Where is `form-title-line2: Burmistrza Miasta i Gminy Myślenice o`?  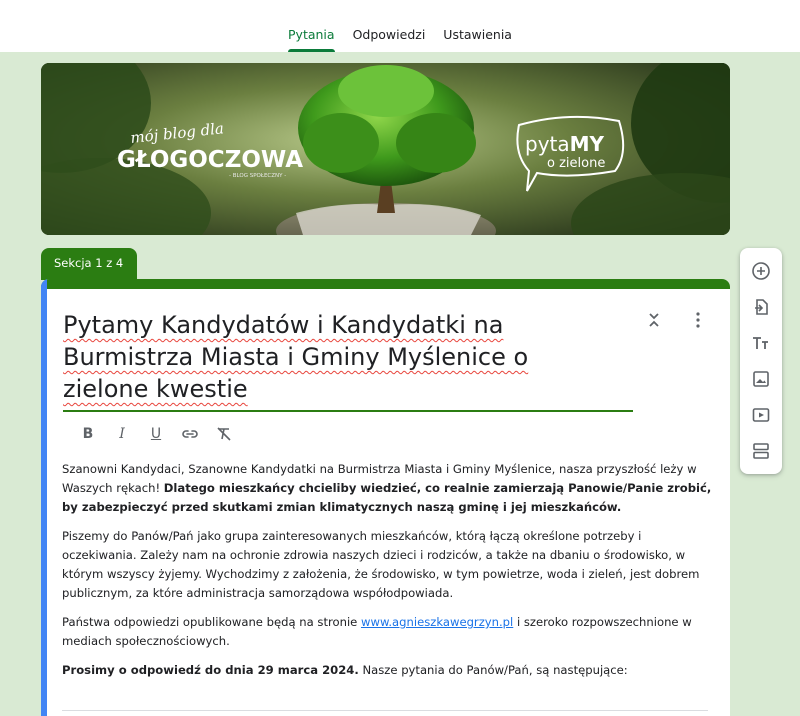
form-title-line2: Burmistrza Miasta i Gminy Myślenice o is located at coordinates (296, 357).